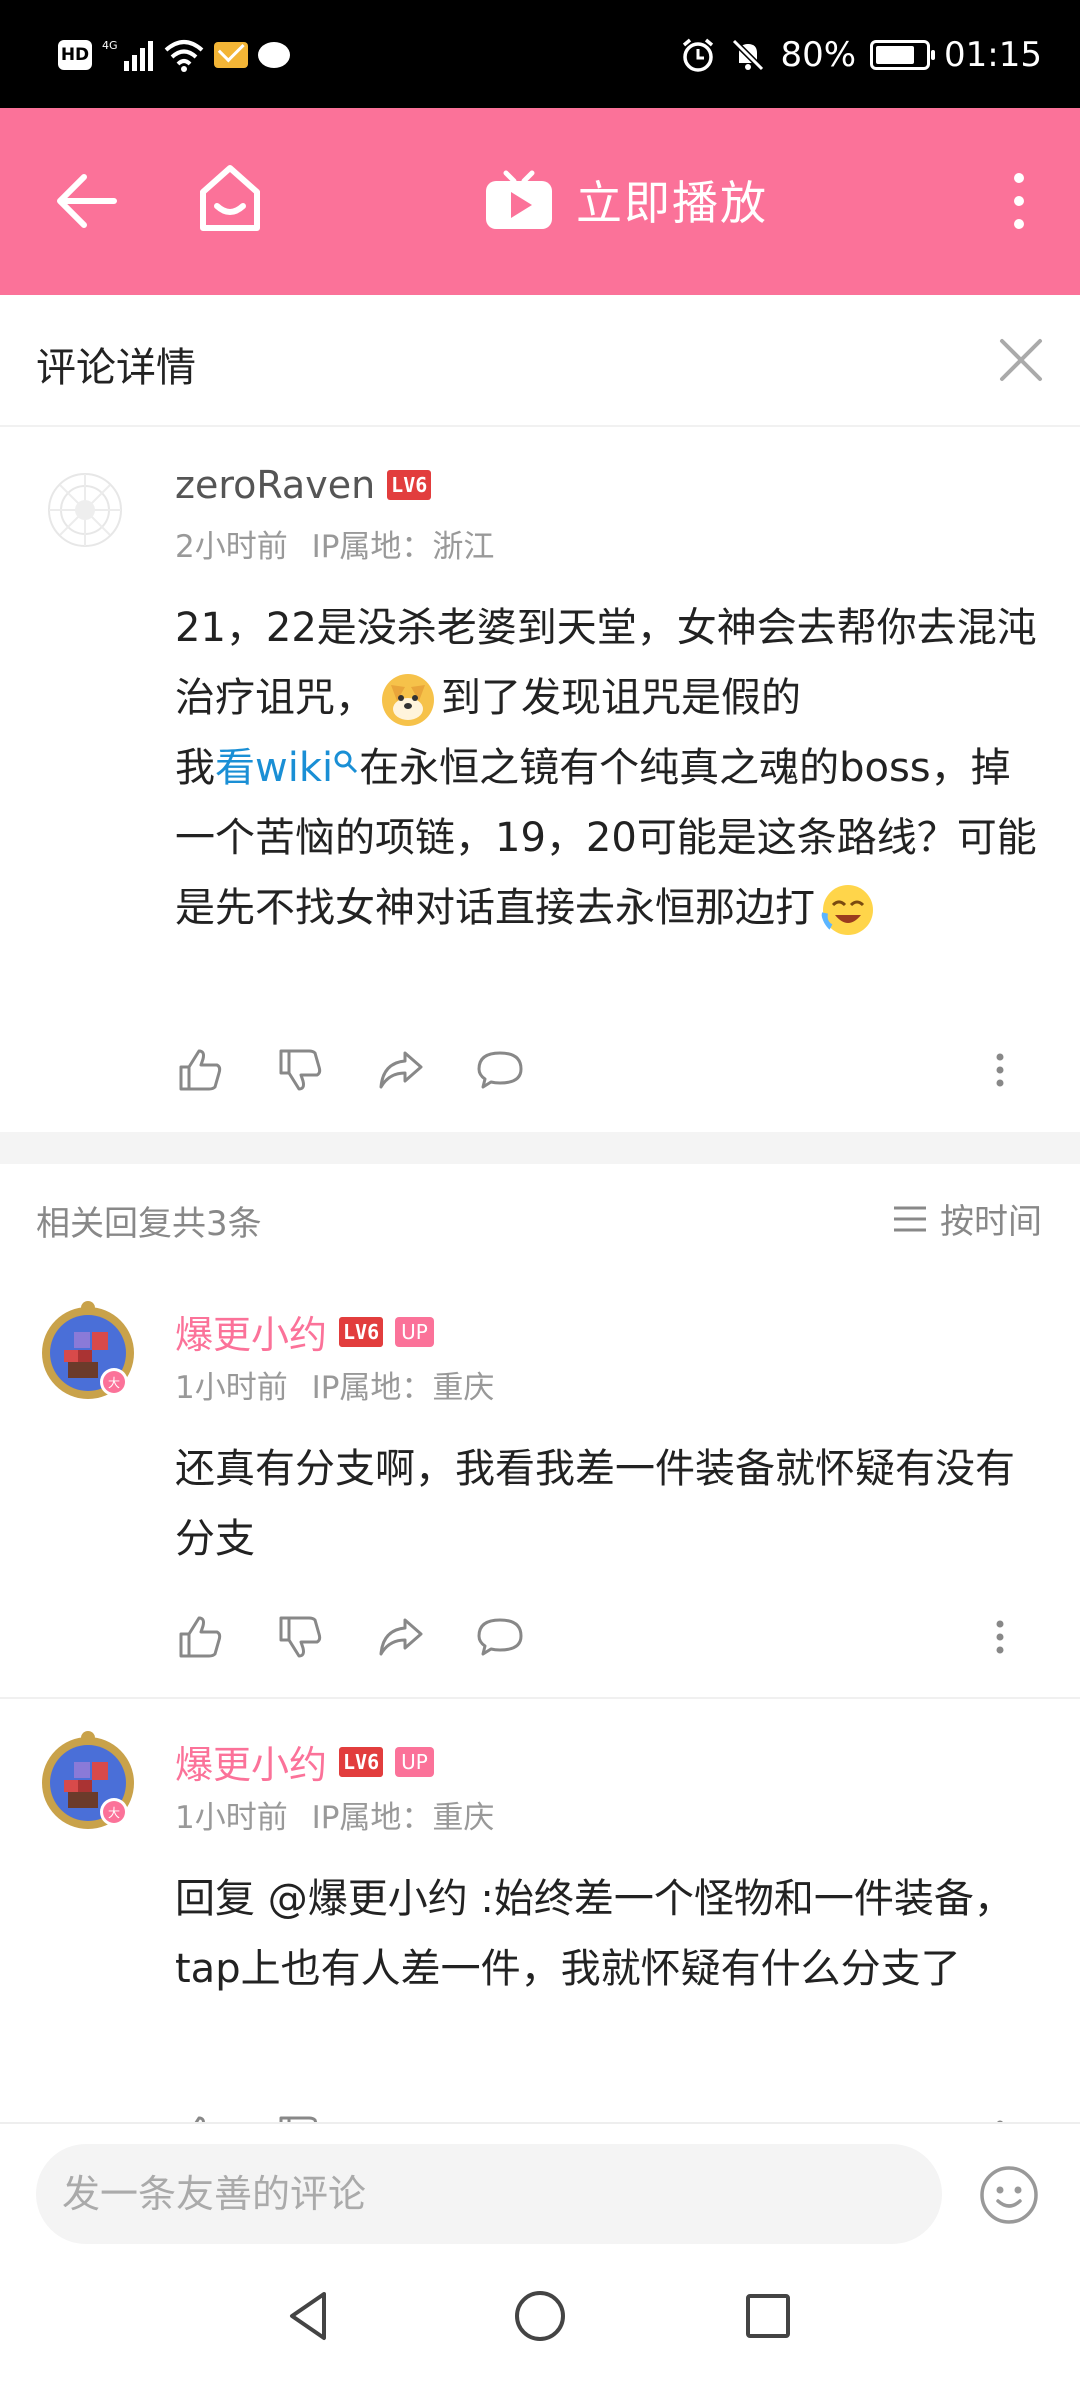  Describe the element at coordinates (230, 198) in the screenshot. I see `home-icon` at that location.